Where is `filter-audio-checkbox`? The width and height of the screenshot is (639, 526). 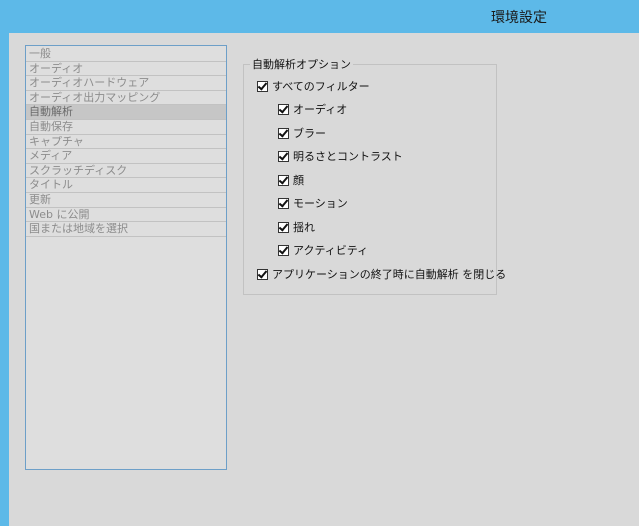 filter-audio-checkbox is located at coordinates (283, 108).